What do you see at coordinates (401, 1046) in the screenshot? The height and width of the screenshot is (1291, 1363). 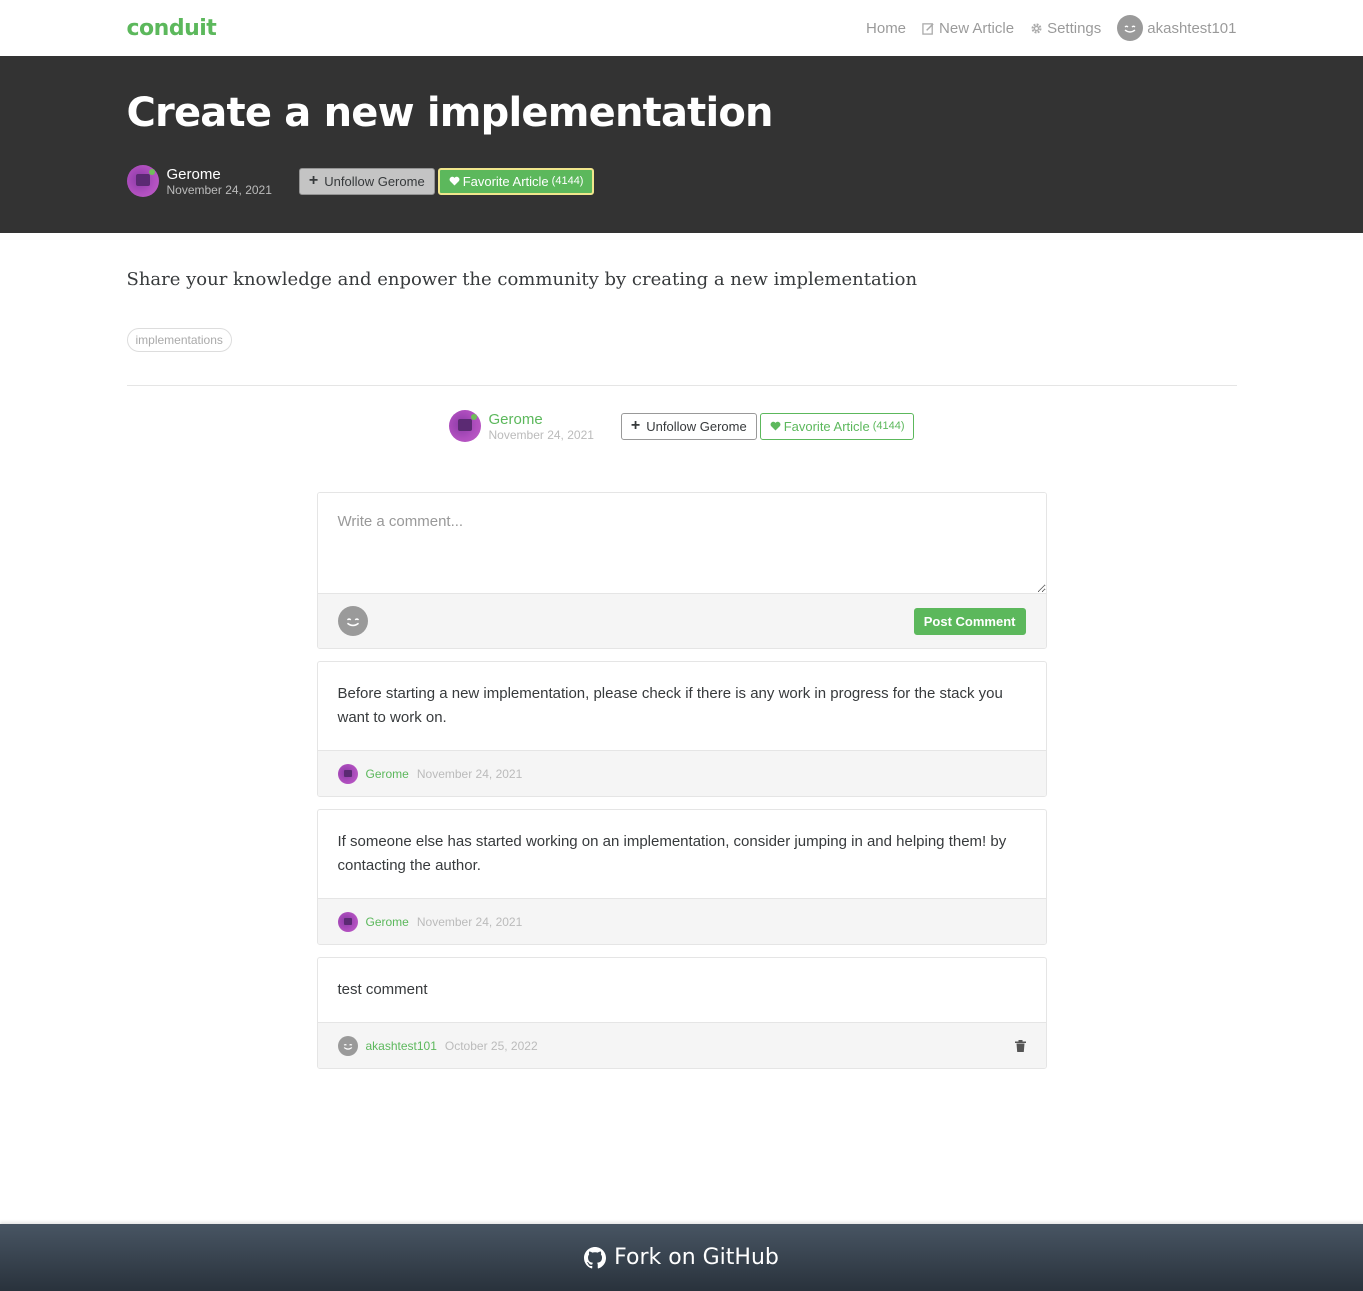 I see `comment-author: akashtest101` at bounding box center [401, 1046].